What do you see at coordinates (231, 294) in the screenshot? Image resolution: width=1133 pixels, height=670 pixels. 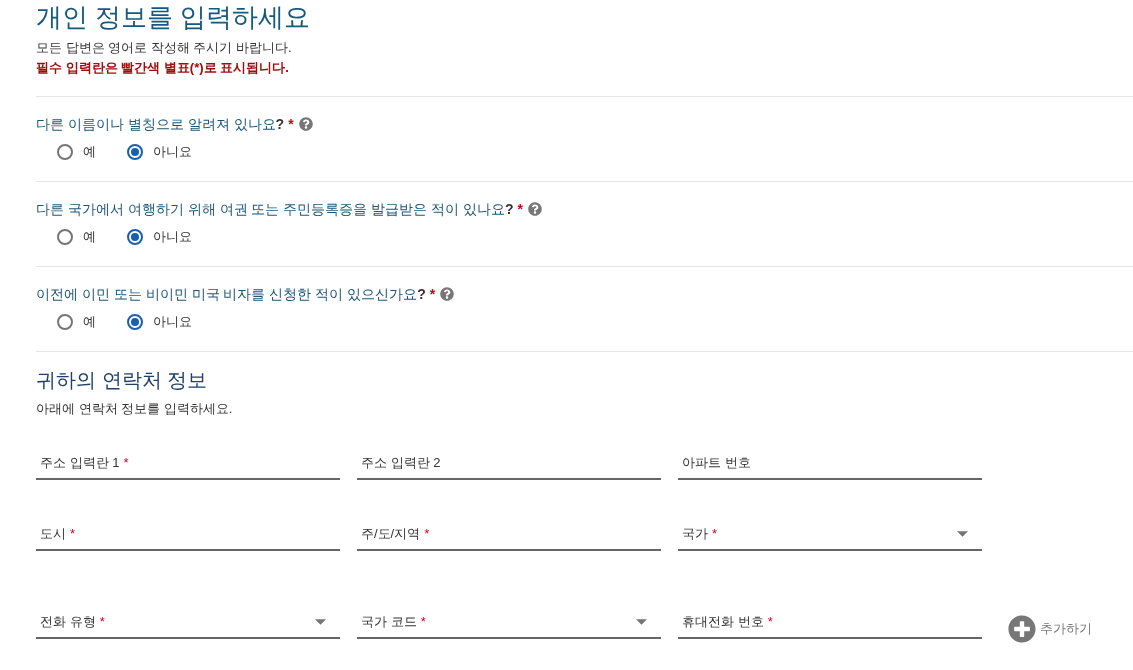 I see `question-label: 이전에 이민 또는 비이민 미국 비자를 신청한 적이 있으신가요?` at bounding box center [231, 294].